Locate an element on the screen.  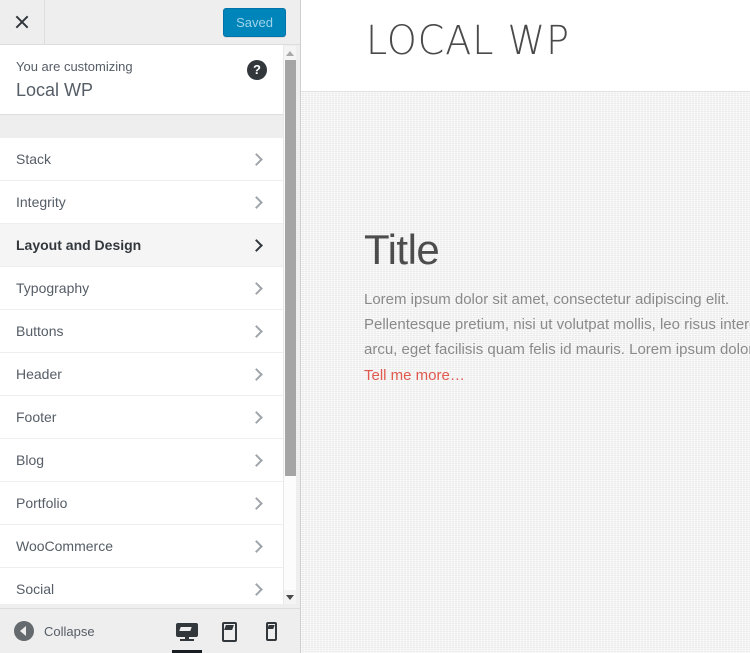
site-name-title: Local WP is located at coordinates (55, 90).